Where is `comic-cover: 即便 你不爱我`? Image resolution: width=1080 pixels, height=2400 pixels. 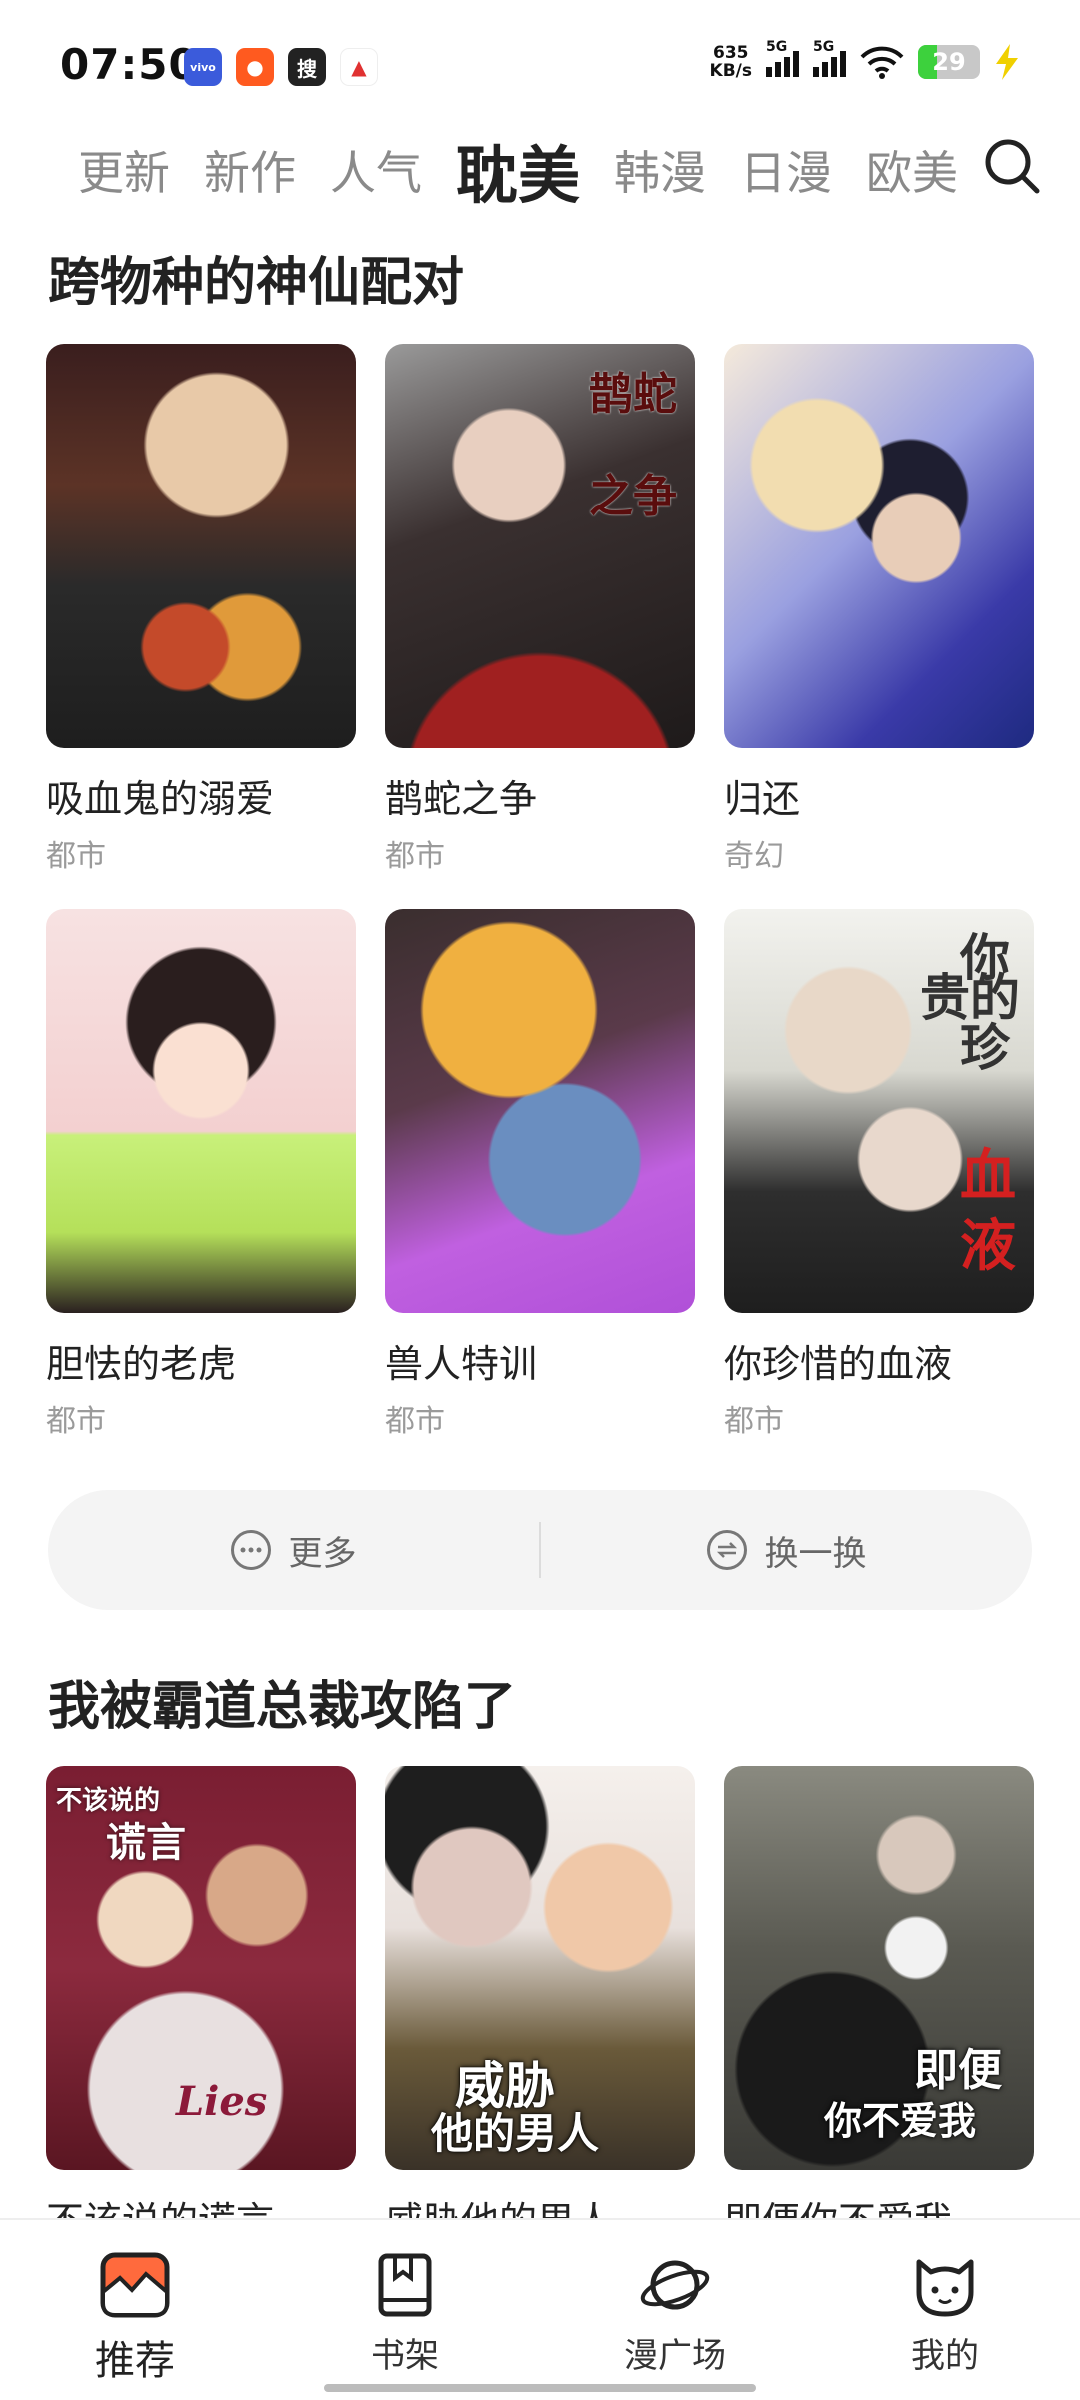
comic-cover: 即便 你不爱我 is located at coordinates (879, 1968).